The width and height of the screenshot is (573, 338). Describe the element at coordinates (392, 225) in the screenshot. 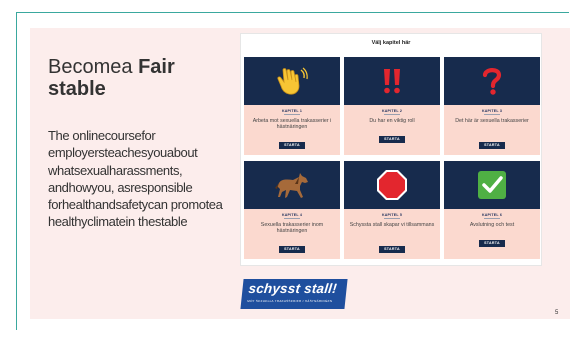

I see `chapter-5-title: Schyssta stall skapar vi tillsammans` at that location.